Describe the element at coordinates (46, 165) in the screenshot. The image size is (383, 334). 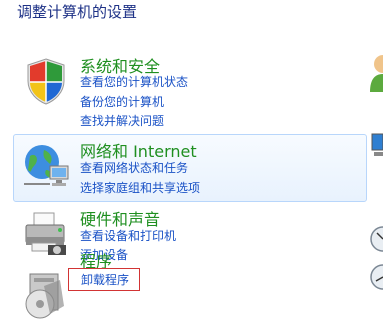
I see `network-icon` at that location.